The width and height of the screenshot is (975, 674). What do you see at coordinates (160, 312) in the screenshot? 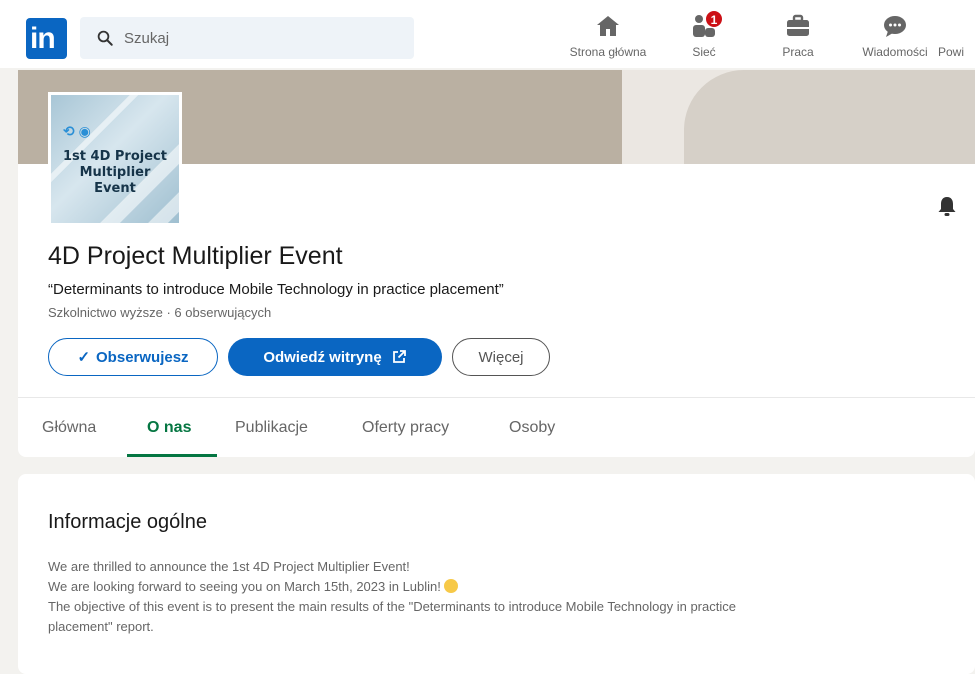
I see `company-meta: Szkolnictwo wyższe · 6 obserwujących` at bounding box center [160, 312].